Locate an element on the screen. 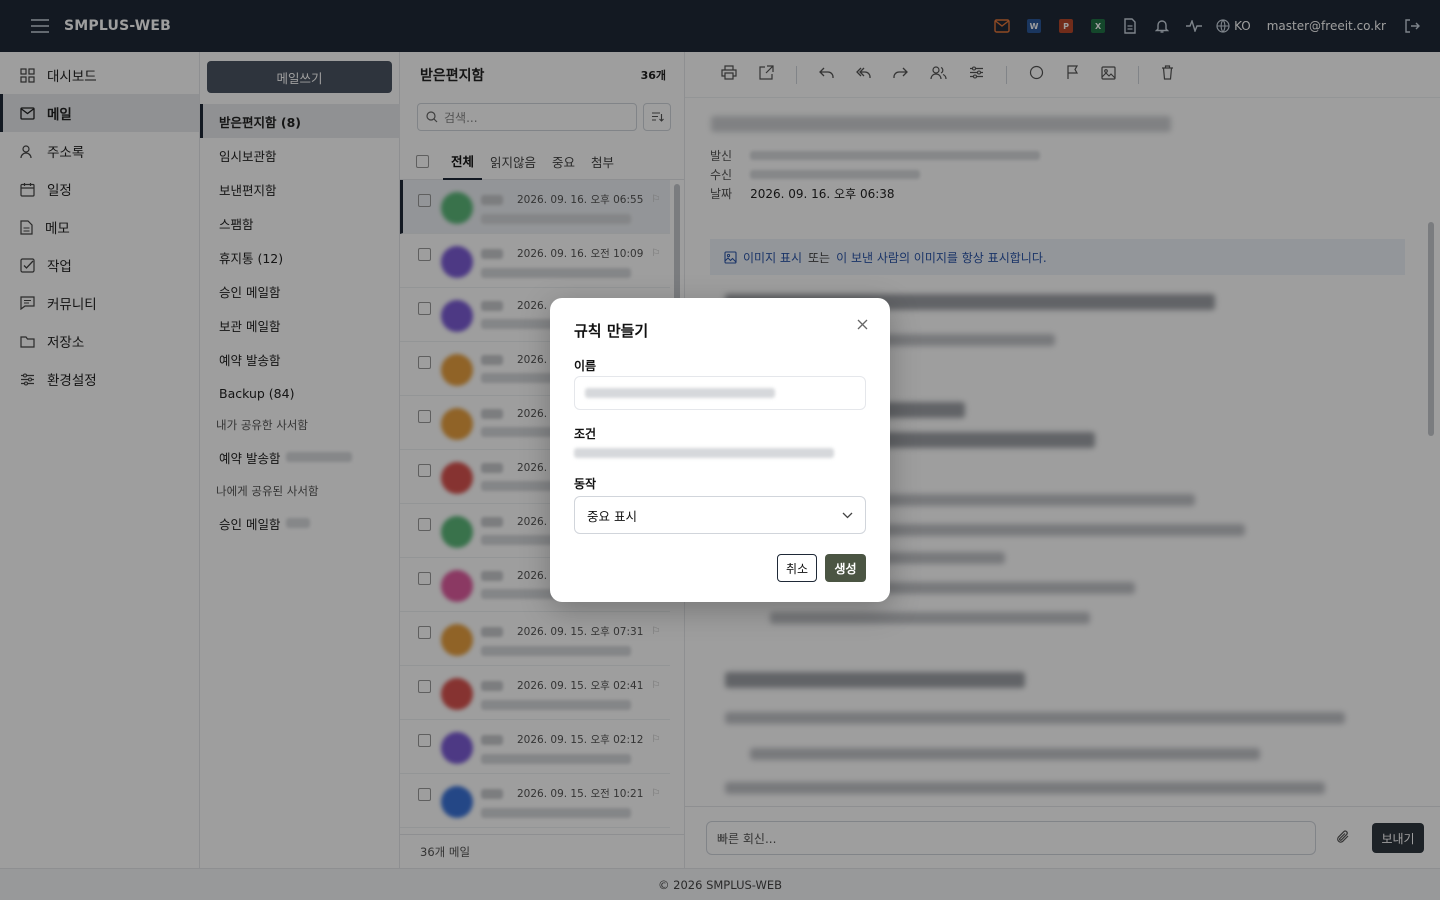 The height and width of the screenshot is (900, 1440). action-selected-value: 중요 표시 is located at coordinates (612, 516).